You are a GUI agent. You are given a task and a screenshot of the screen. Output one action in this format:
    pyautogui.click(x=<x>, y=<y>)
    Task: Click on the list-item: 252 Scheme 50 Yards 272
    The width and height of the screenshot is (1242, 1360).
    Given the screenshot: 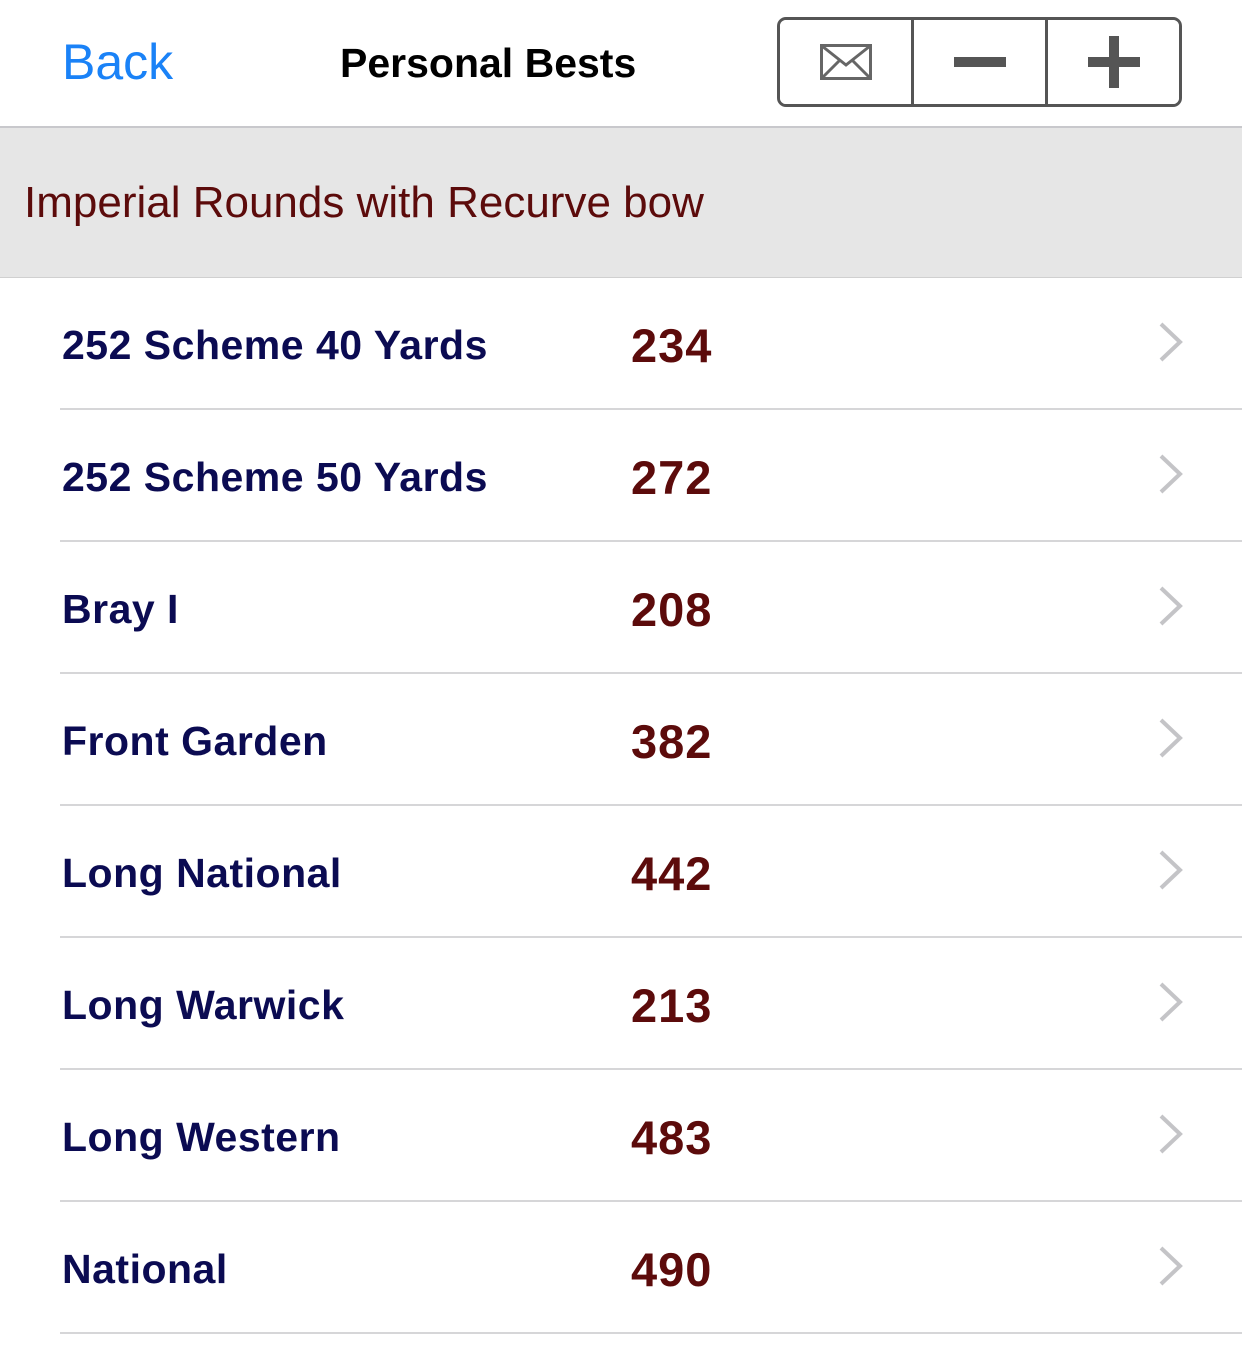 What is the action you would take?
    pyautogui.click(x=621, y=476)
    